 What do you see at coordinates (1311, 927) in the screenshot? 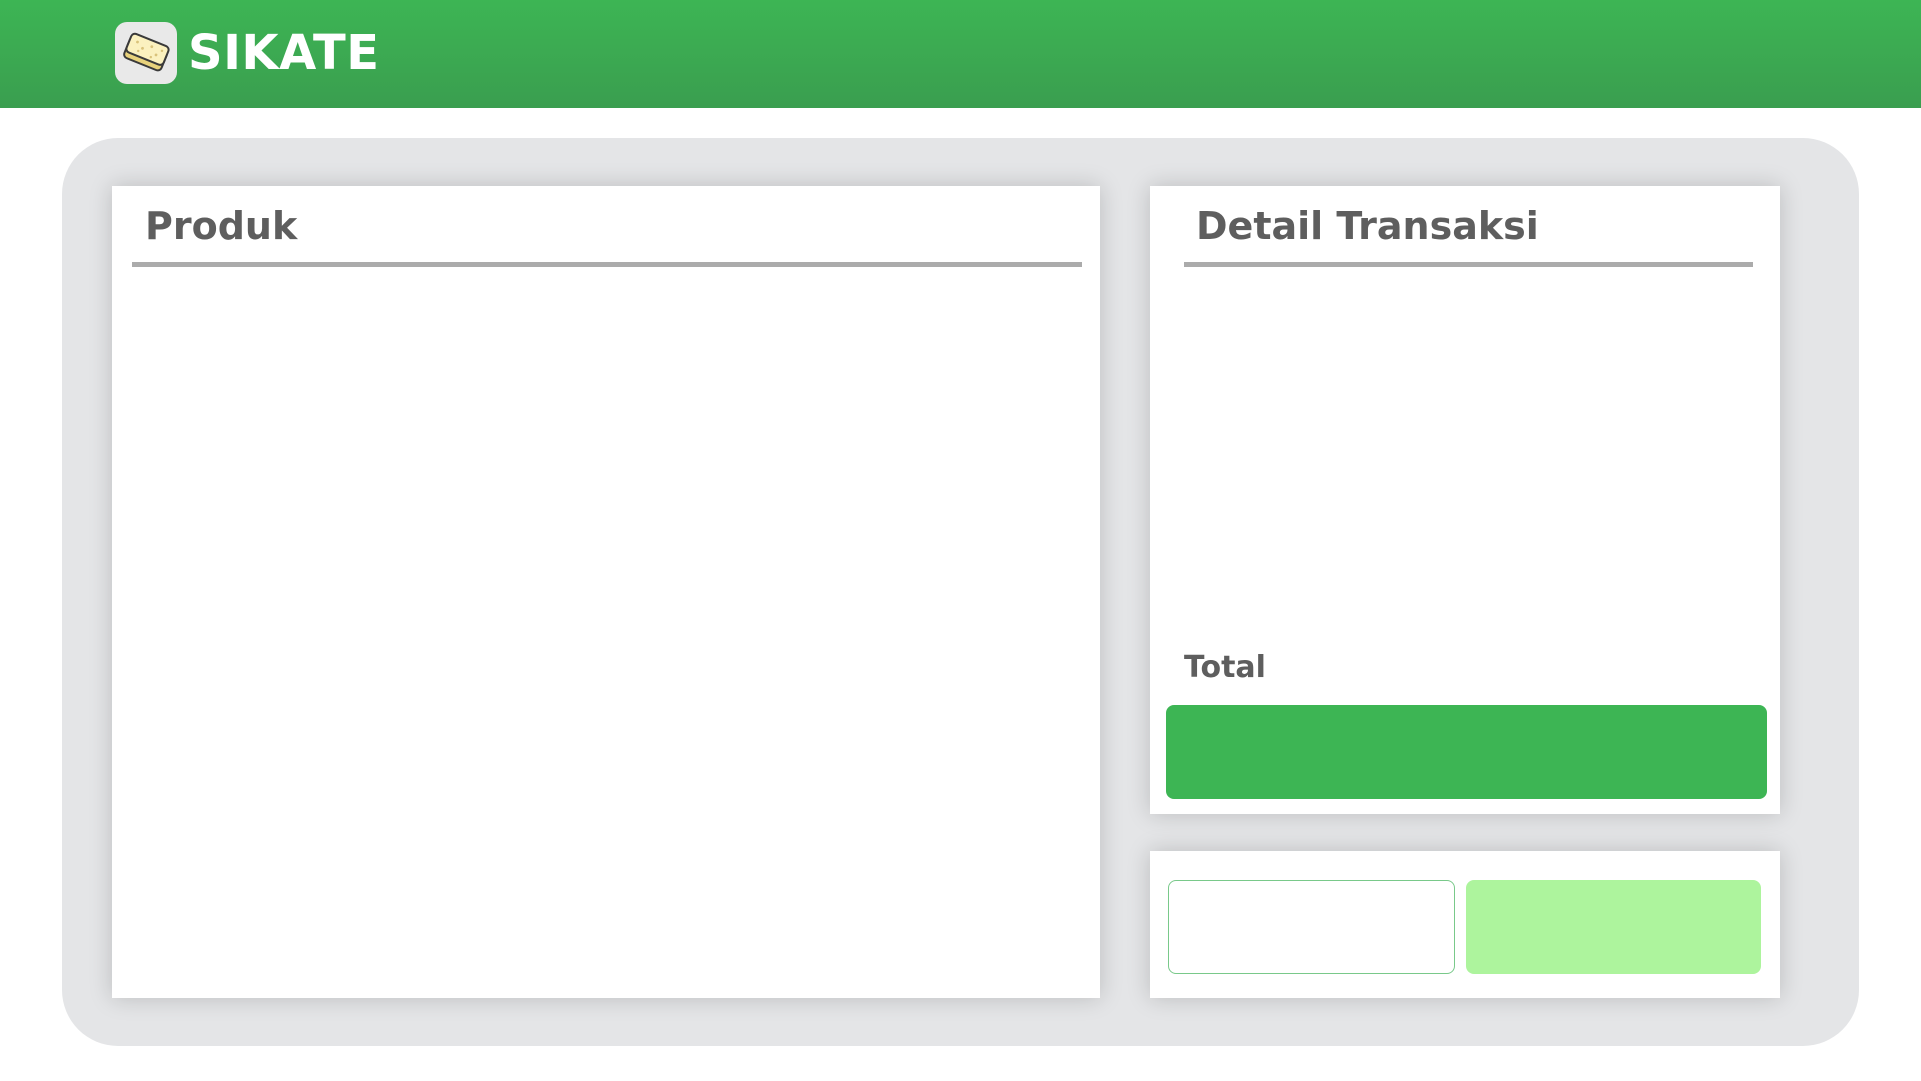
I see `secondary-action-button` at bounding box center [1311, 927].